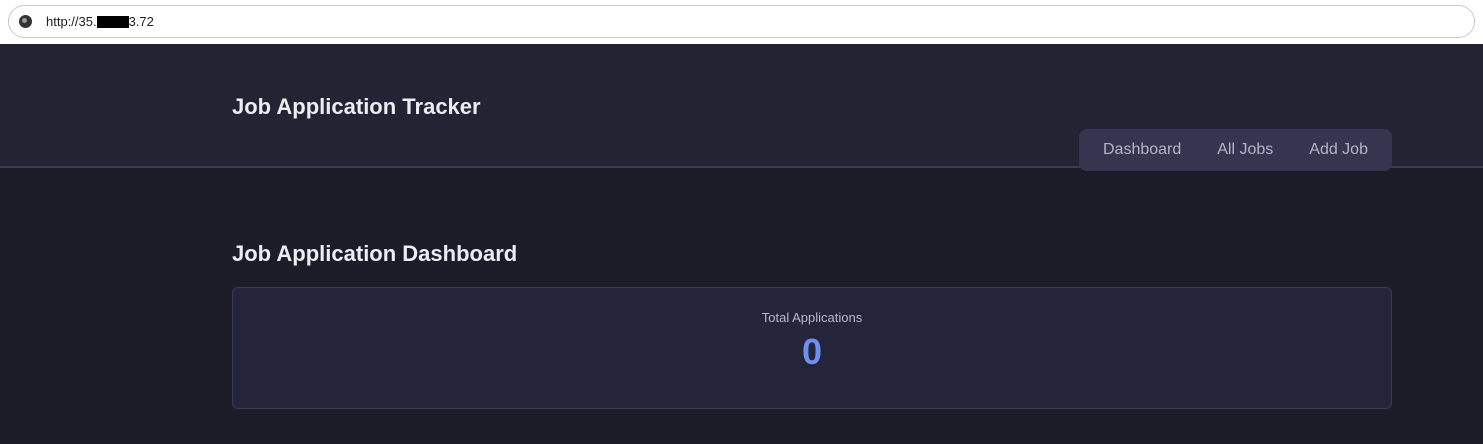 The height and width of the screenshot is (444, 1483). I want to click on url-prefix: http://35., so click(71, 21).